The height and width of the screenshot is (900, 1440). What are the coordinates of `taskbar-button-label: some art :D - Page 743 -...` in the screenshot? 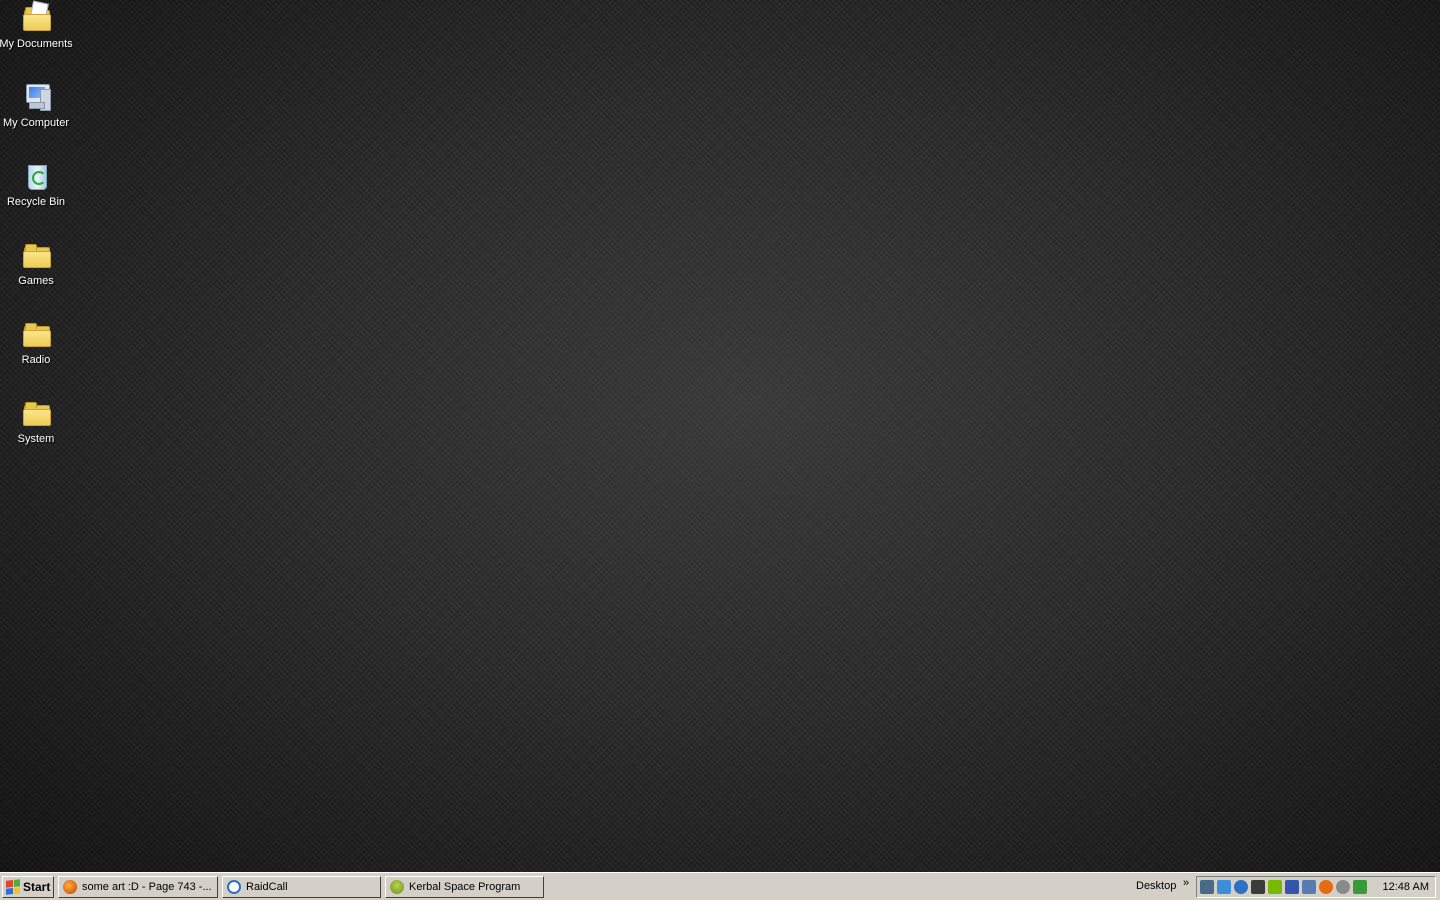 It's located at (147, 886).